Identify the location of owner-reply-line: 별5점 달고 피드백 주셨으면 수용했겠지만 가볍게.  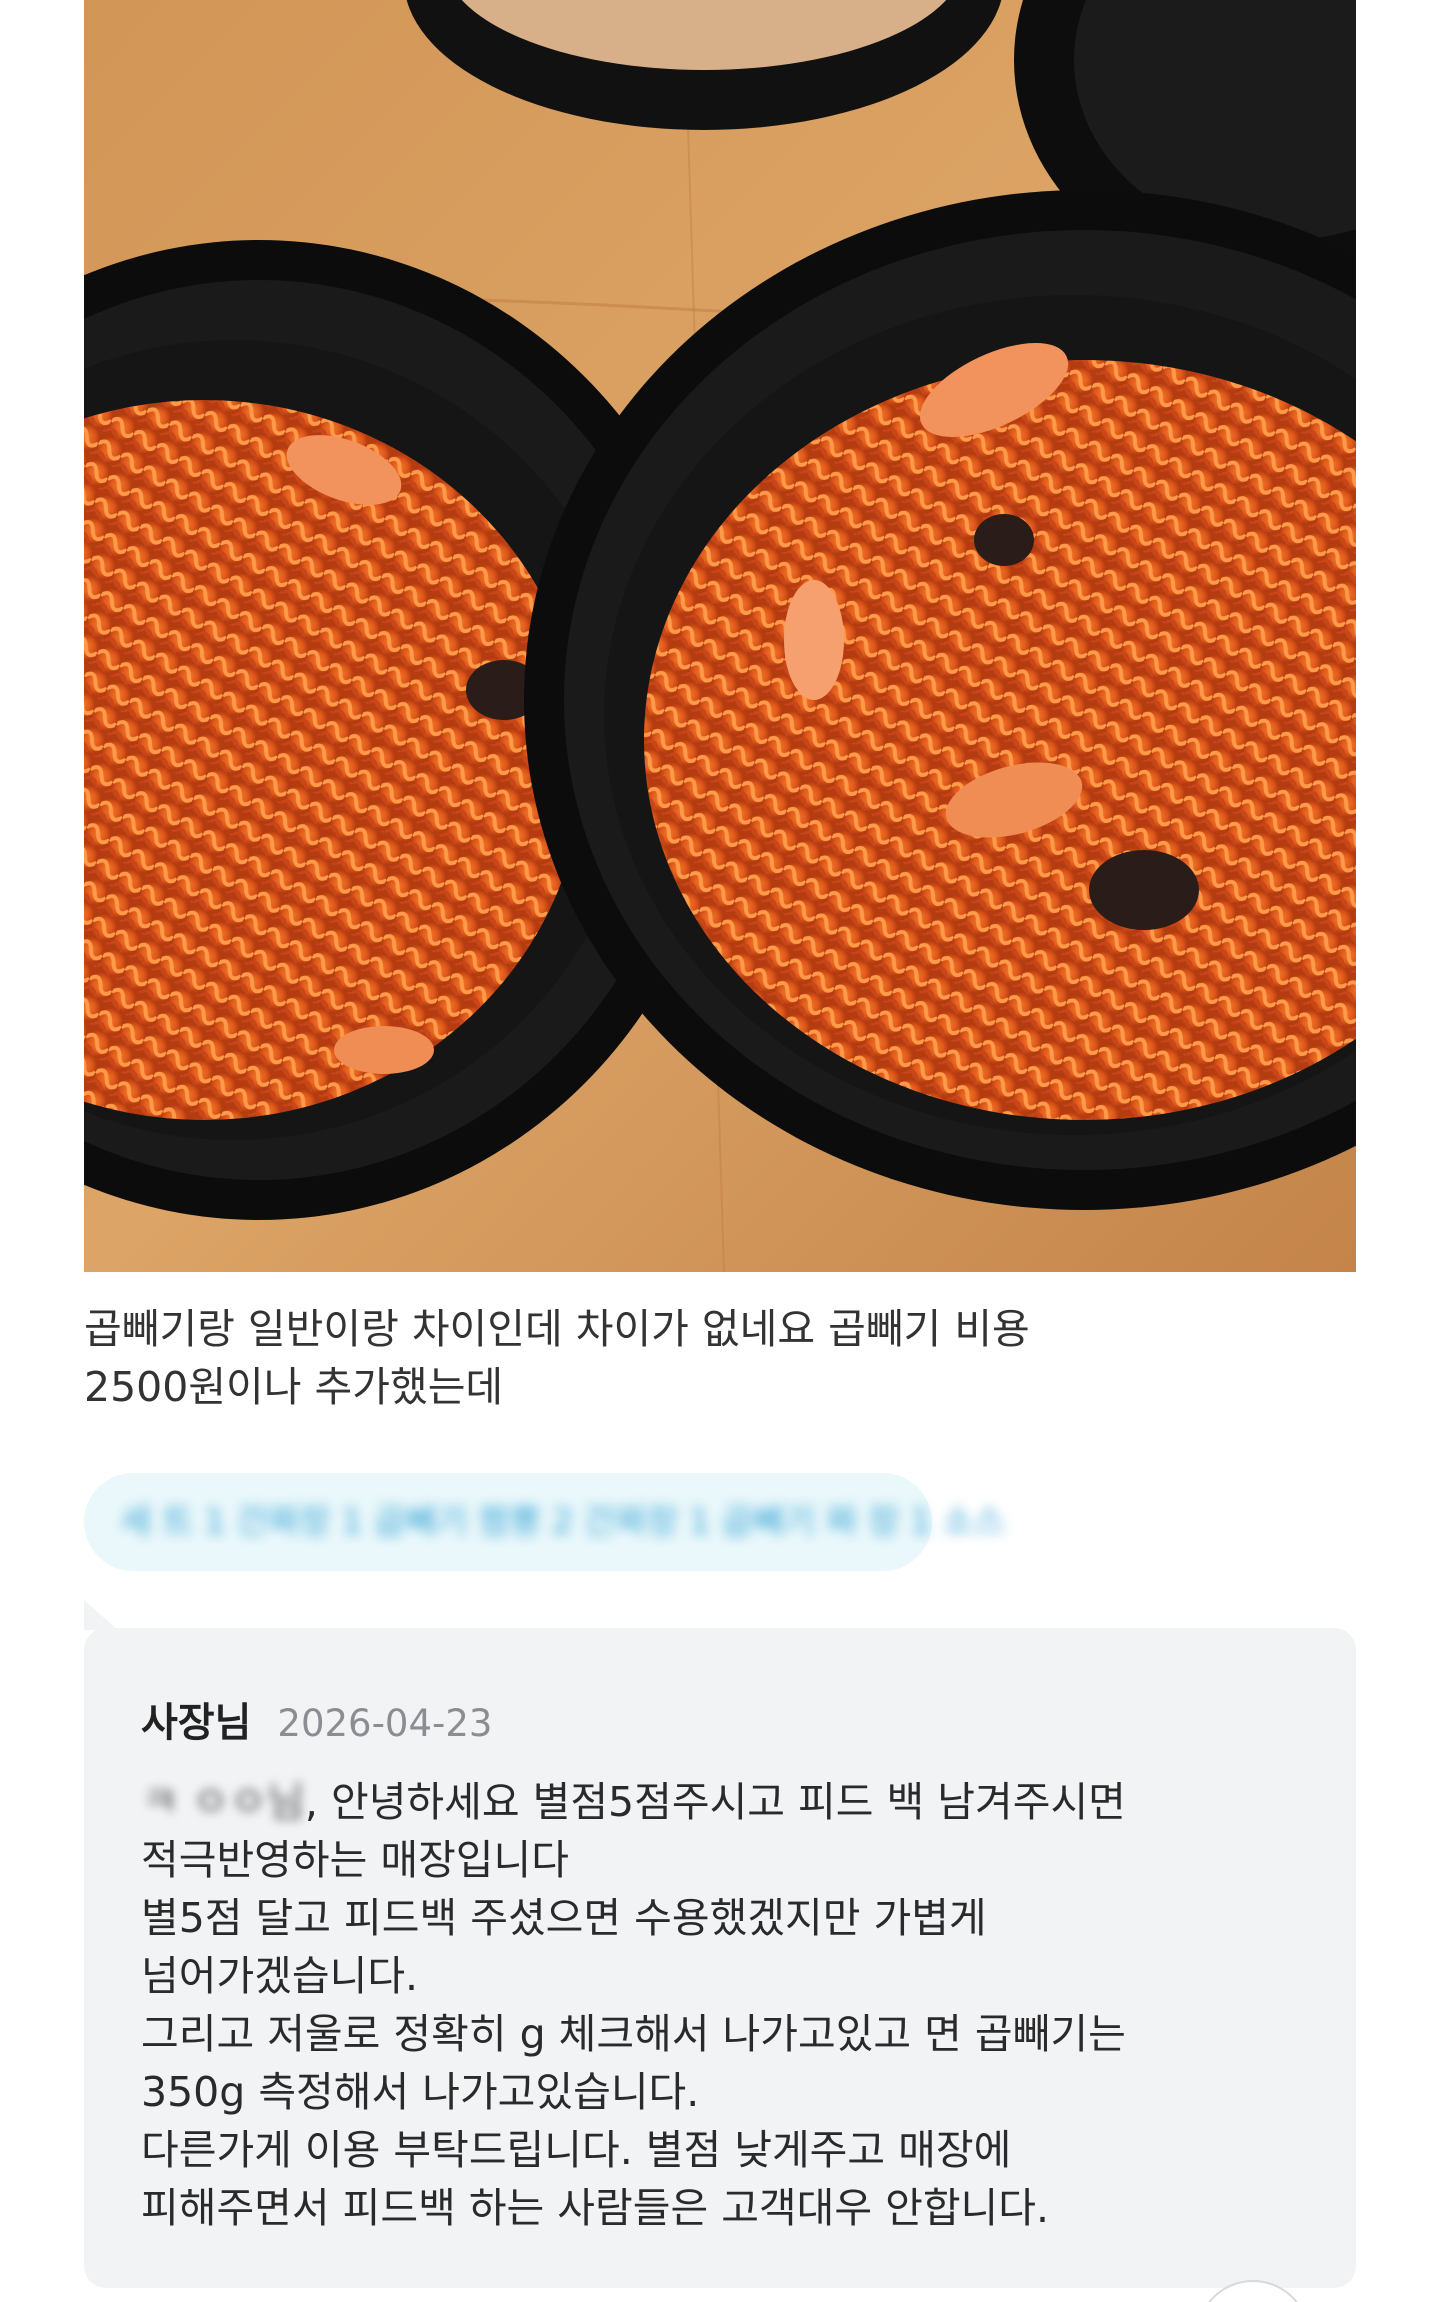
(564, 1918).